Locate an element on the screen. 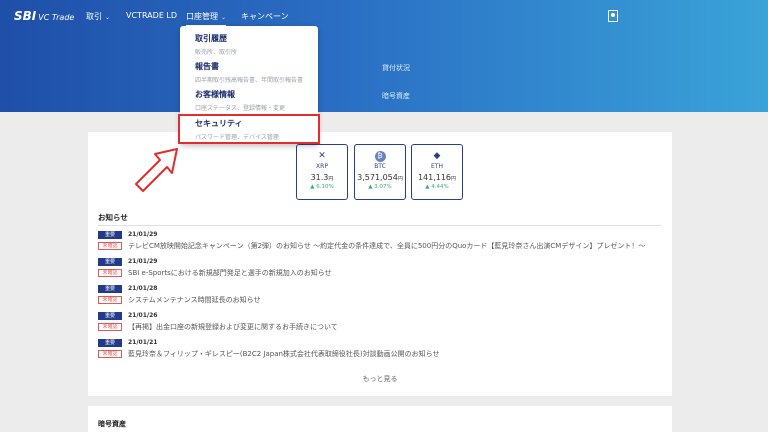 This screenshot has width=768, height=432. menu-item-desc: 販売所、取引所 is located at coordinates (216, 52).